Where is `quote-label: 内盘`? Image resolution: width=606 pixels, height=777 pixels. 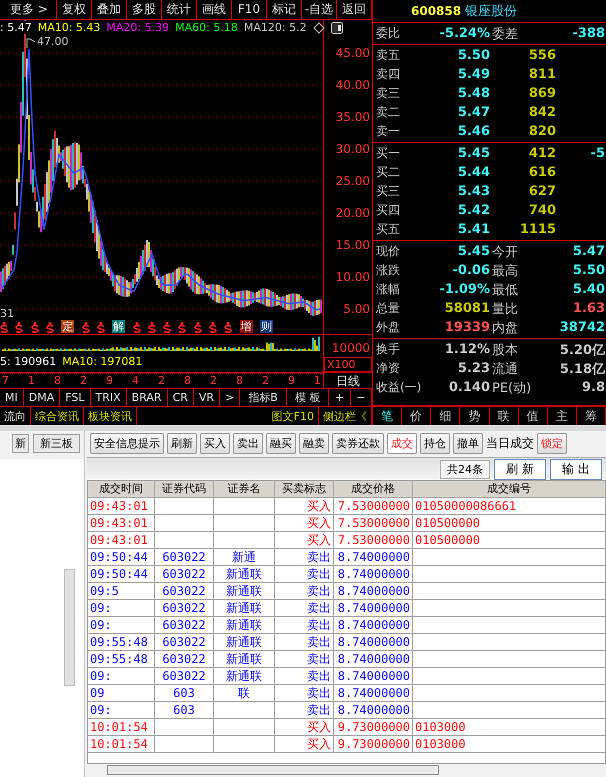
quote-label: 内盘 is located at coordinates (505, 328).